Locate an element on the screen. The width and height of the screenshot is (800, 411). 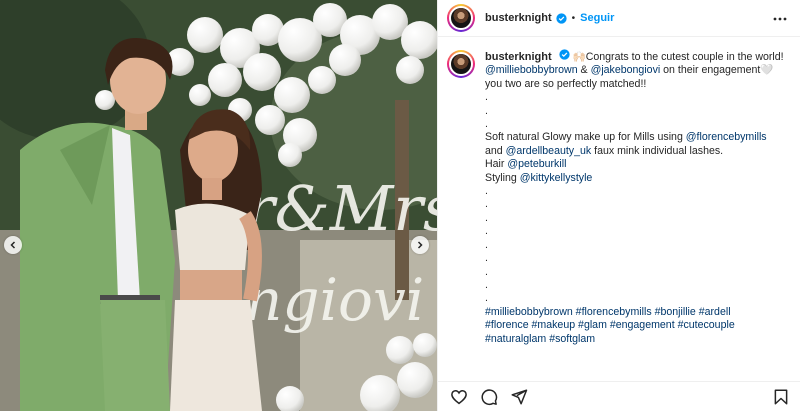
mention-link: @milliebobbybrown is located at coordinates (531, 70).